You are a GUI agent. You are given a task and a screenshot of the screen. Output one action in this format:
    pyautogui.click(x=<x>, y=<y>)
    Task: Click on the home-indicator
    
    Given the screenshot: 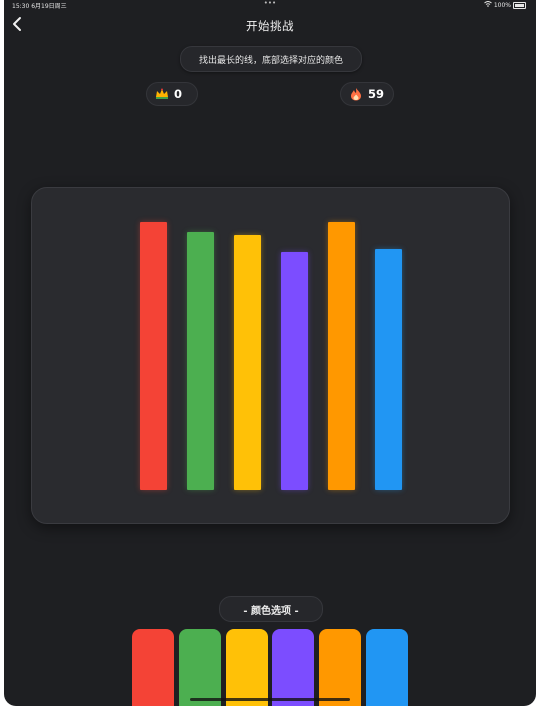 What is the action you would take?
    pyautogui.click(x=270, y=699)
    